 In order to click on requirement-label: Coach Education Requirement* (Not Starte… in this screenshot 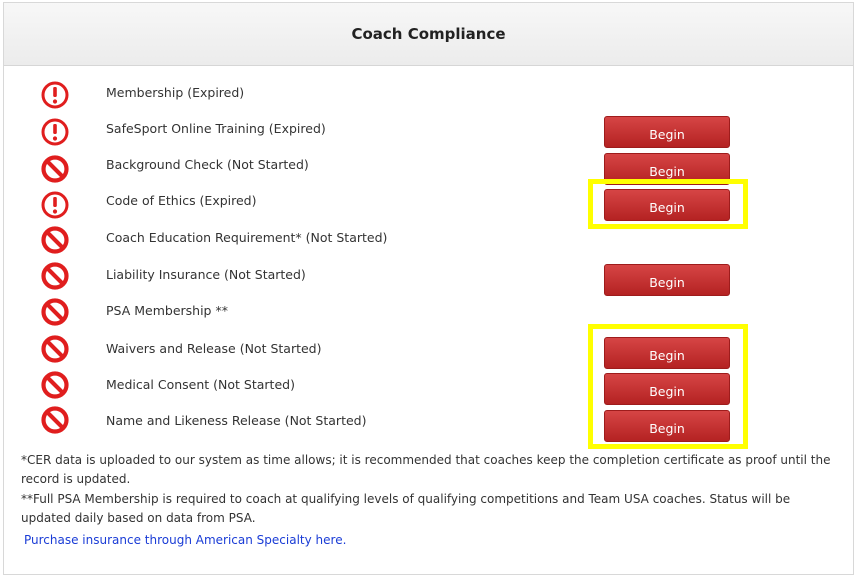, I will do `click(247, 237)`.